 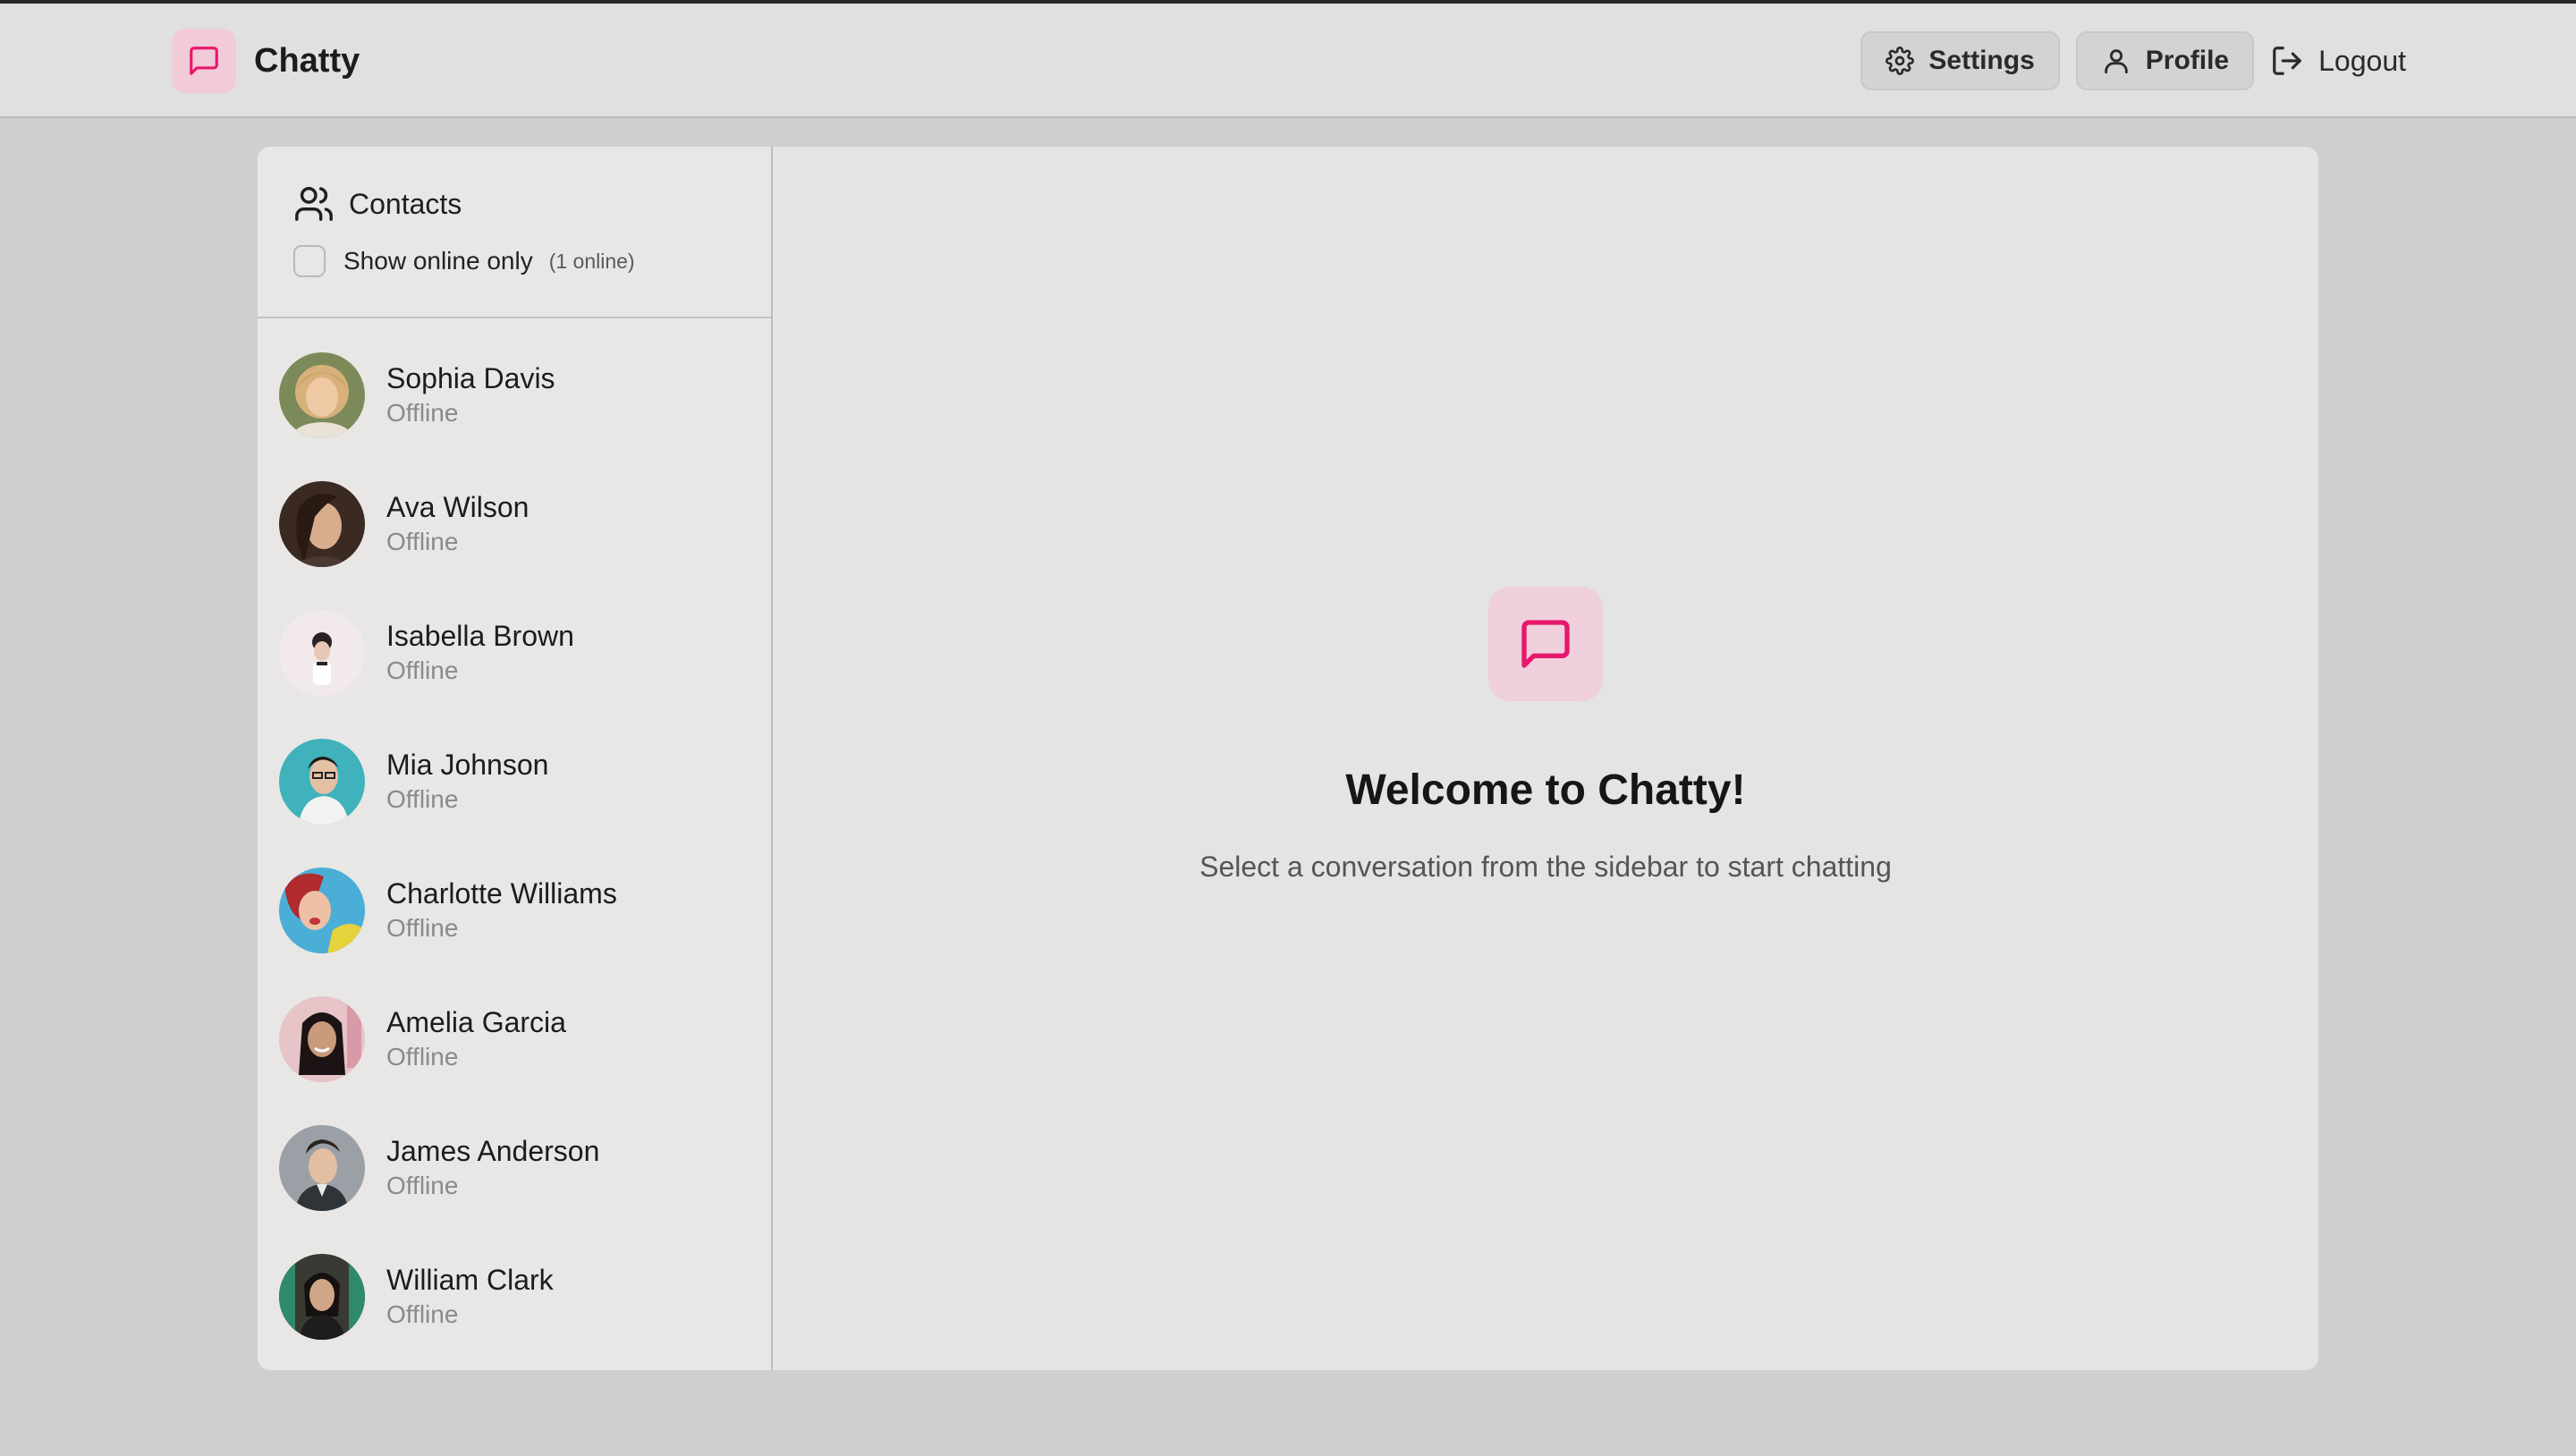 What do you see at coordinates (405, 203) in the screenshot?
I see `contacts-title: Contacts` at bounding box center [405, 203].